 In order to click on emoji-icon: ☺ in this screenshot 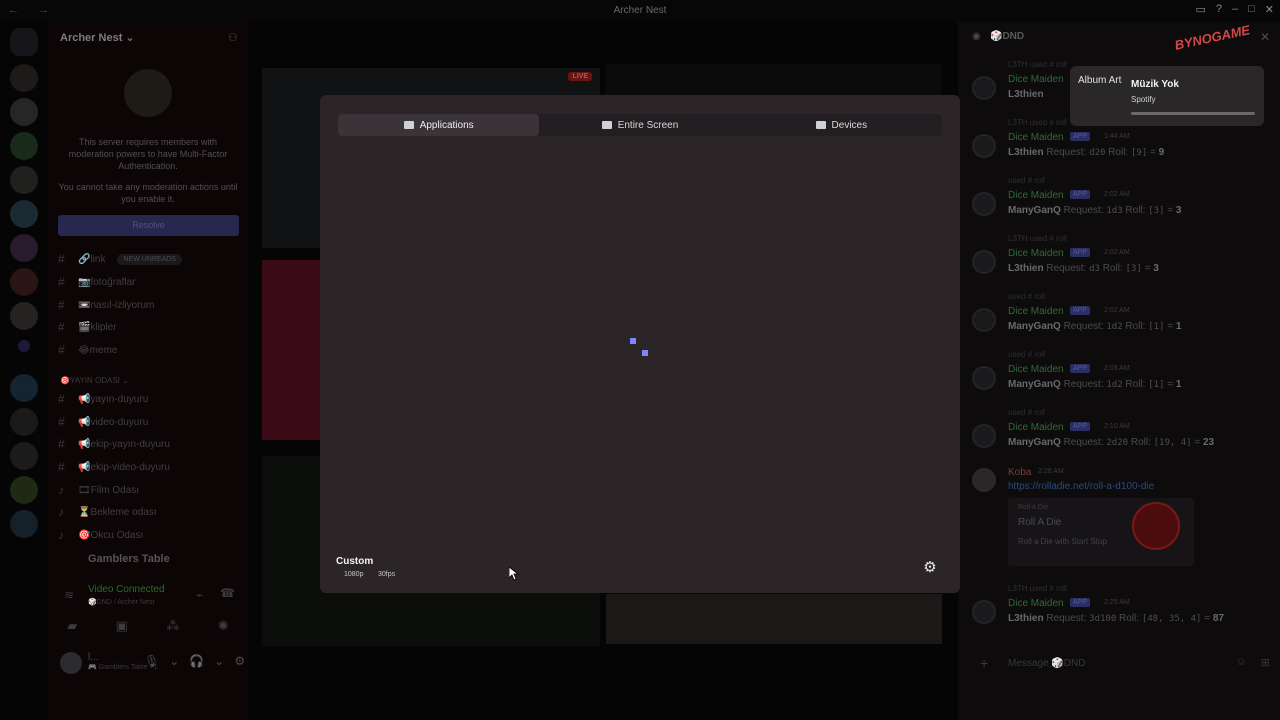, I will do `click(1241, 662)`.